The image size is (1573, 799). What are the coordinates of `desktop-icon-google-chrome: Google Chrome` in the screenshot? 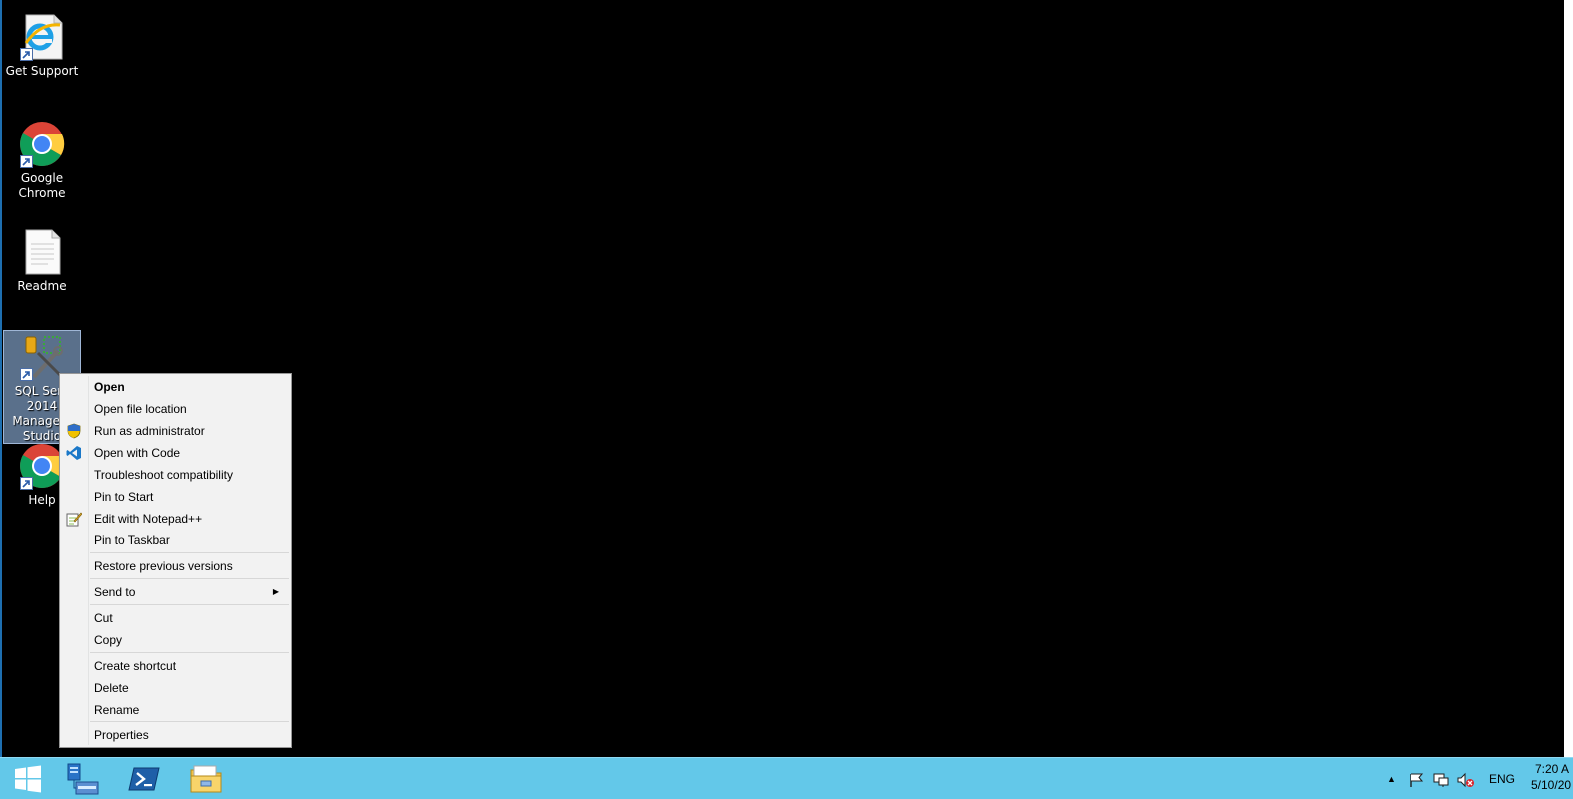 It's located at (42, 160).